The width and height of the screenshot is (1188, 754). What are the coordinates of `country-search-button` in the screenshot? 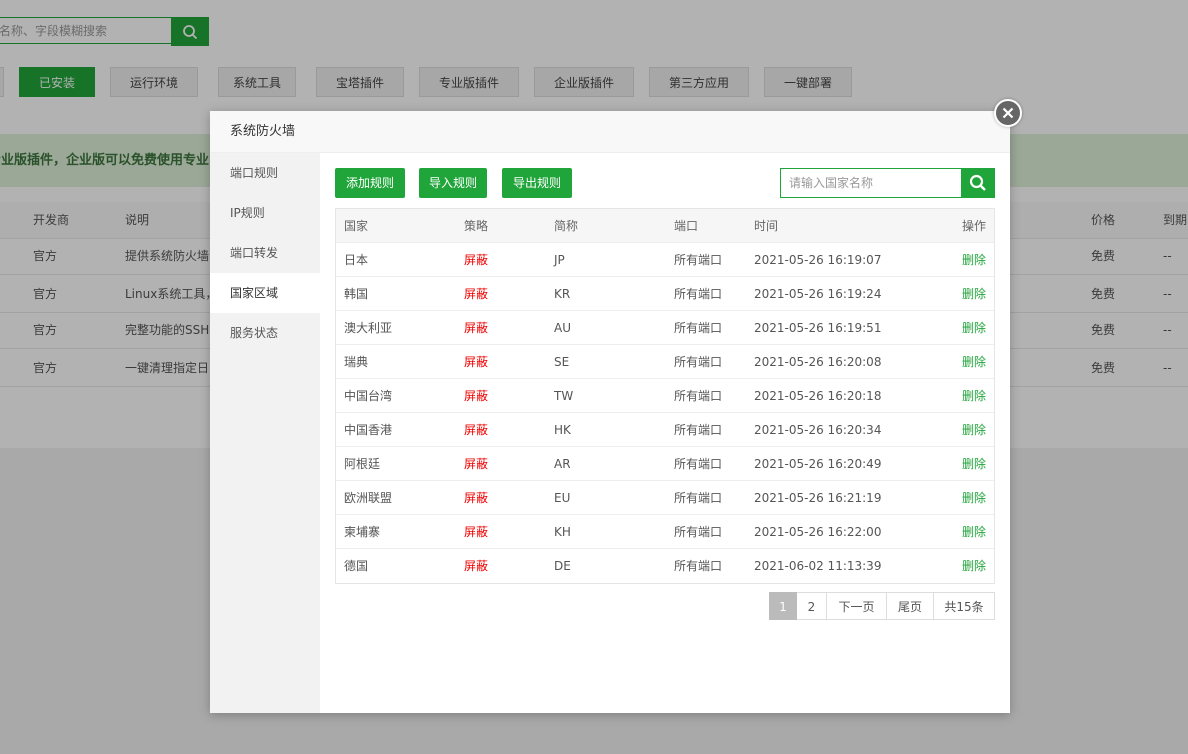 It's located at (978, 183).